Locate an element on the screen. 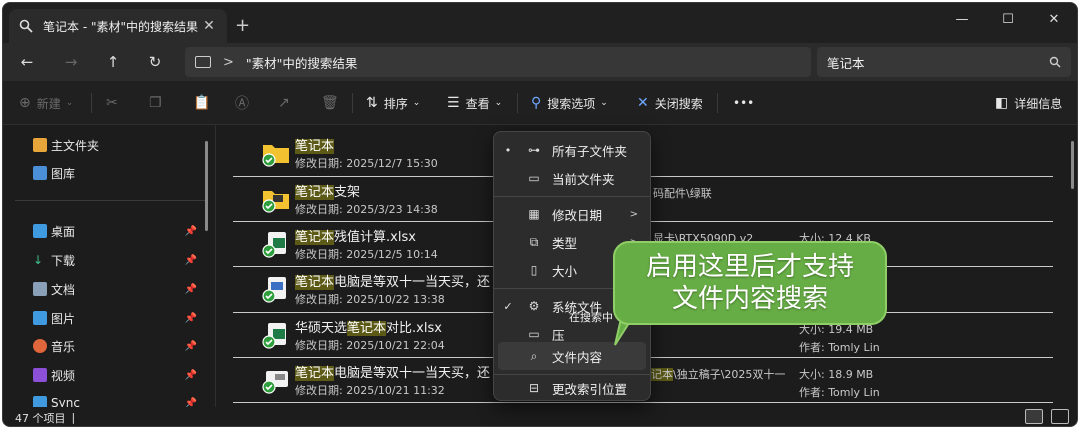 This screenshot has width=1080, height=429. sidebar-item-music: 音乐 📌 is located at coordinates (118, 346).